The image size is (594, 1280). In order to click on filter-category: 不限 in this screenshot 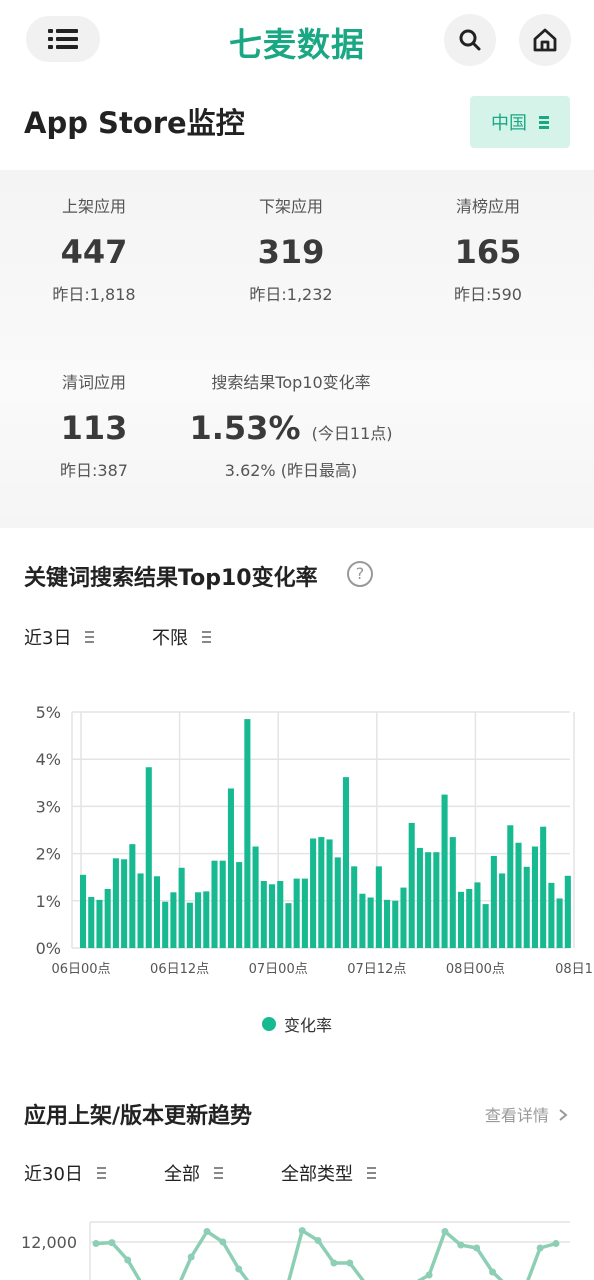, I will do `click(181, 637)`.